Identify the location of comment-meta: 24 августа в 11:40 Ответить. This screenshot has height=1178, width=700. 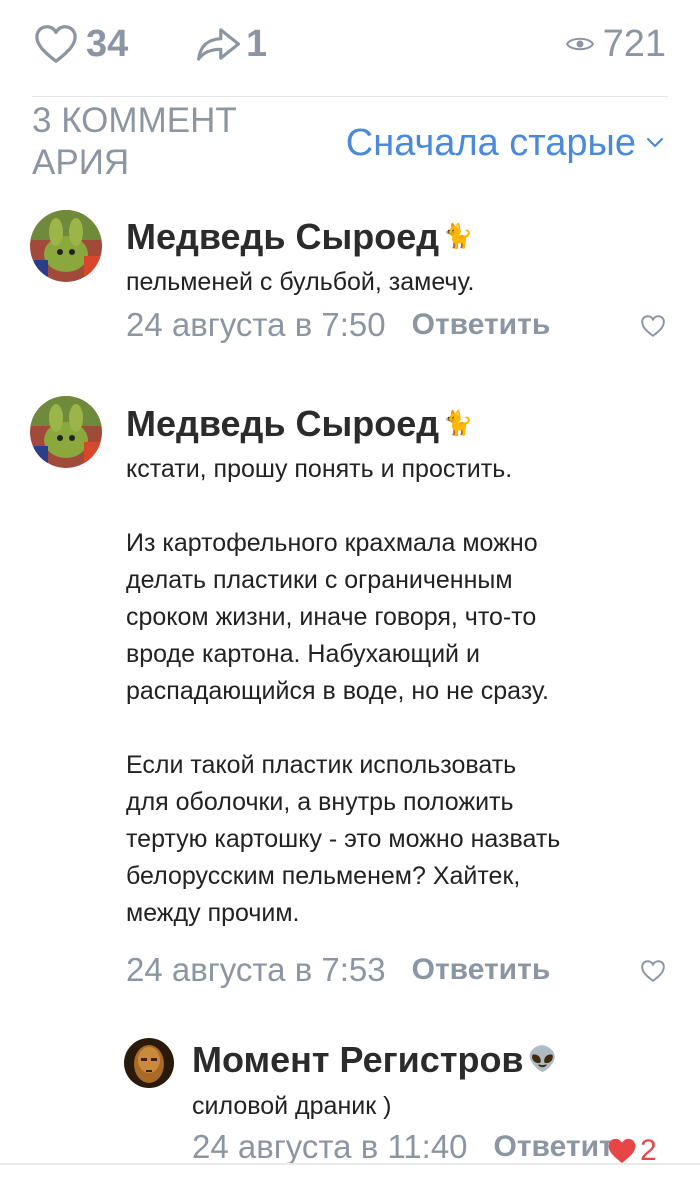
(412, 1147).